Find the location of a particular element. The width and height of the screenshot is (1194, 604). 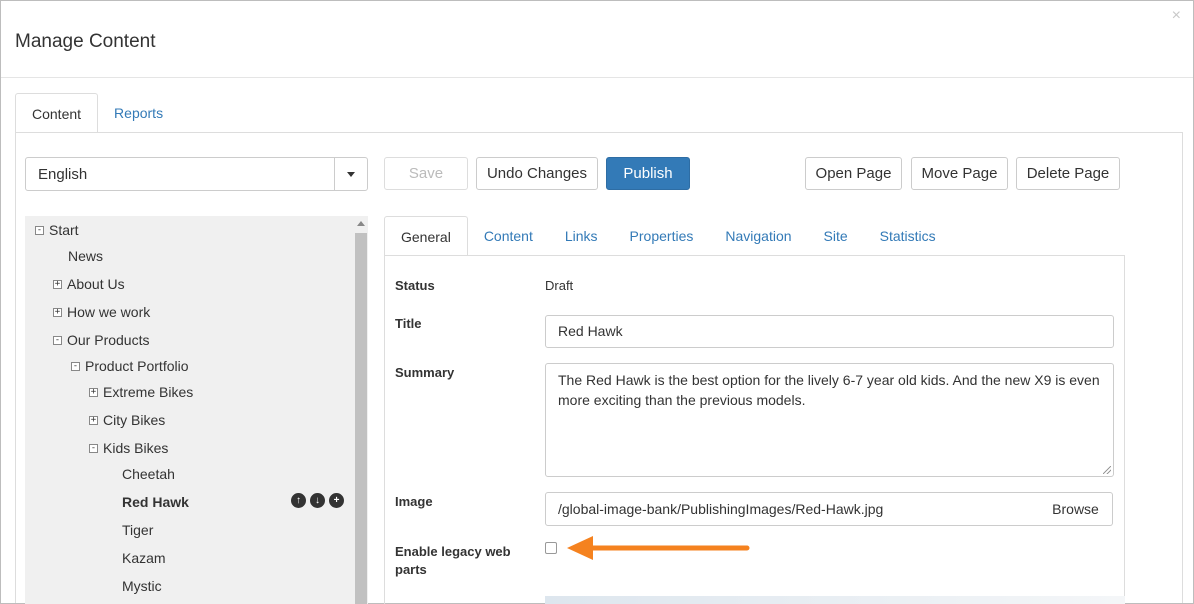

add-child-icon: + is located at coordinates (336, 500).